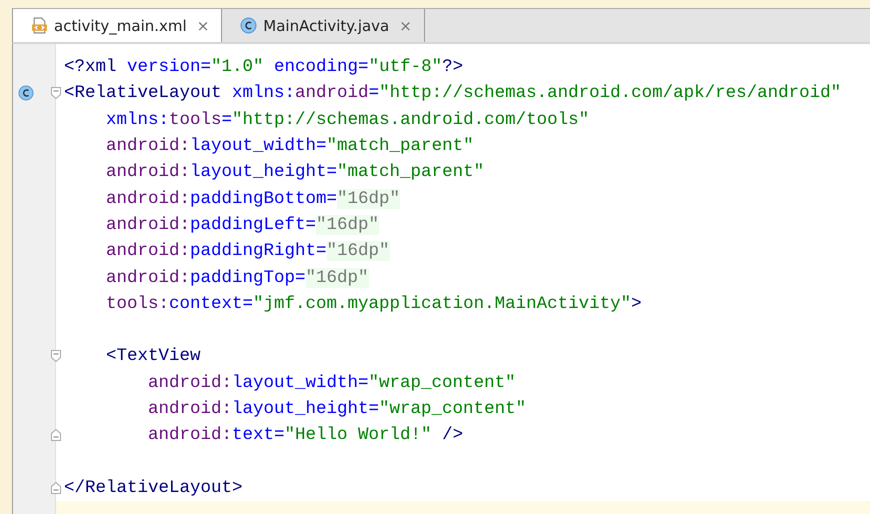 This screenshot has height=514, width=870. Describe the element at coordinates (348, 120) in the screenshot. I see `code-line: xmlns:tools="http://schemas.android.com/tools"` at that location.